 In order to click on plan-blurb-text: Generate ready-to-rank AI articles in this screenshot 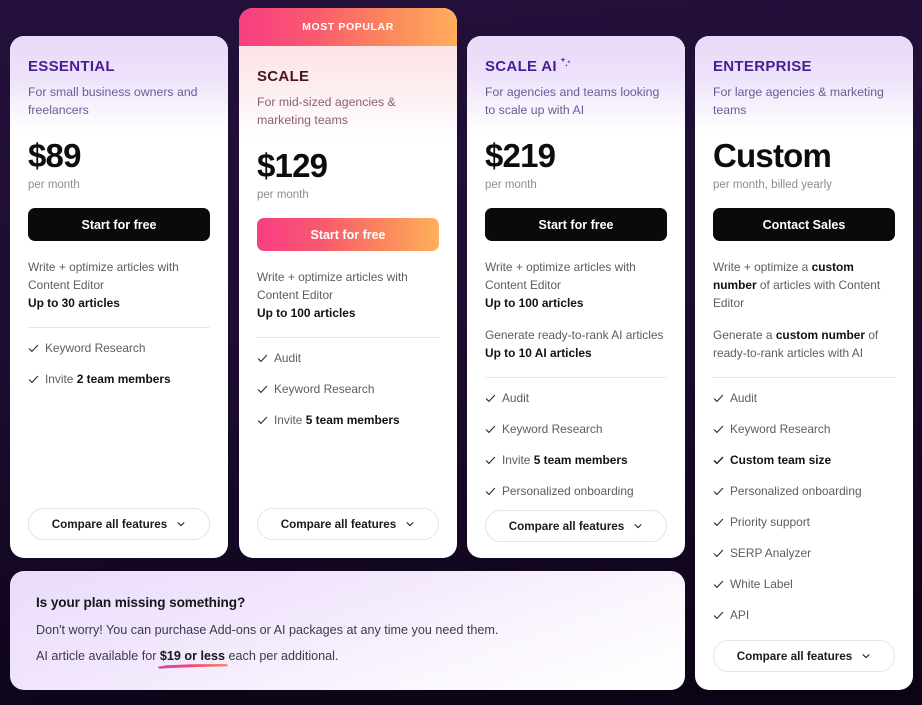, I will do `click(574, 335)`.